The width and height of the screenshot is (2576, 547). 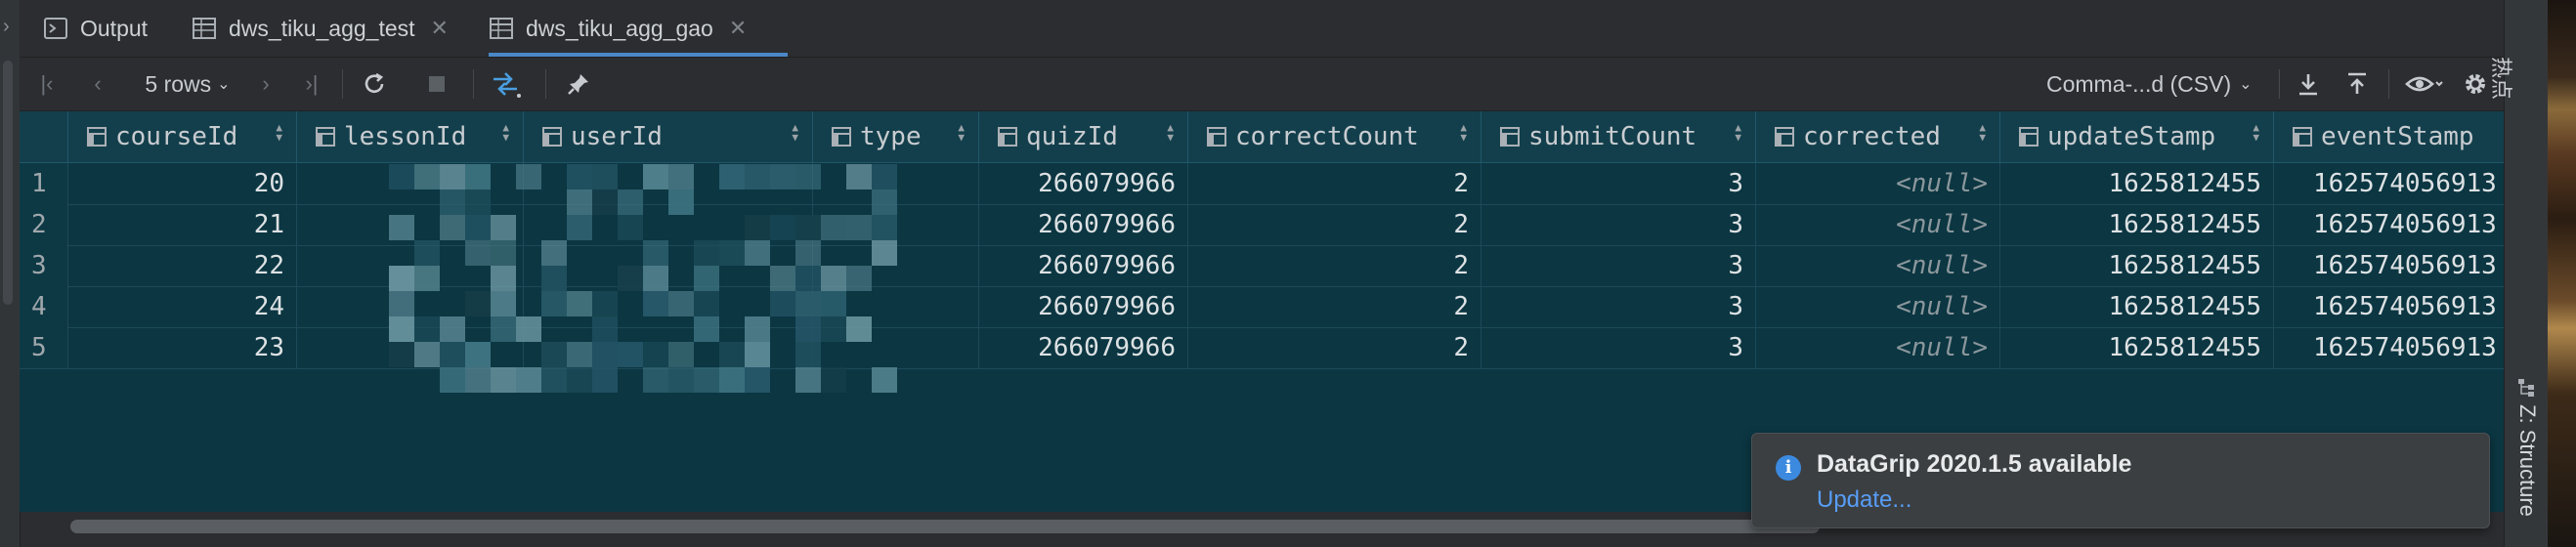 What do you see at coordinates (6, 27) in the screenshot?
I see `expand-arrow-icon: ›` at bounding box center [6, 27].